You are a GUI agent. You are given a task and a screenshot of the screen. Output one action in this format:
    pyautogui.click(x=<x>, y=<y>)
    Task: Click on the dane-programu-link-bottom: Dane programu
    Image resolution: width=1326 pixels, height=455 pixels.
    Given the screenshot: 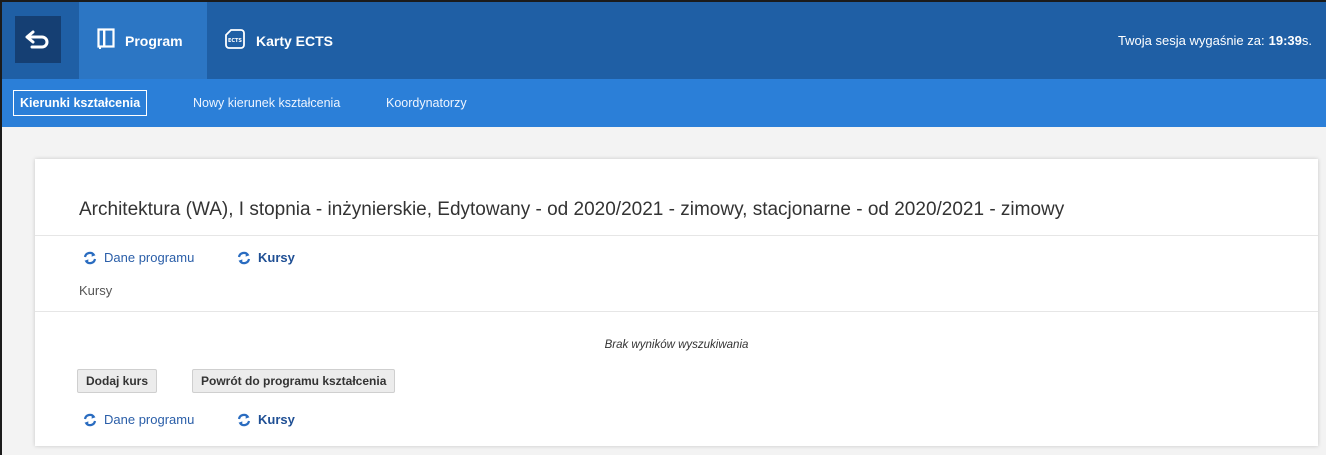 What is the action you would take?
    pyautogui.click(x=138, y=419)
    